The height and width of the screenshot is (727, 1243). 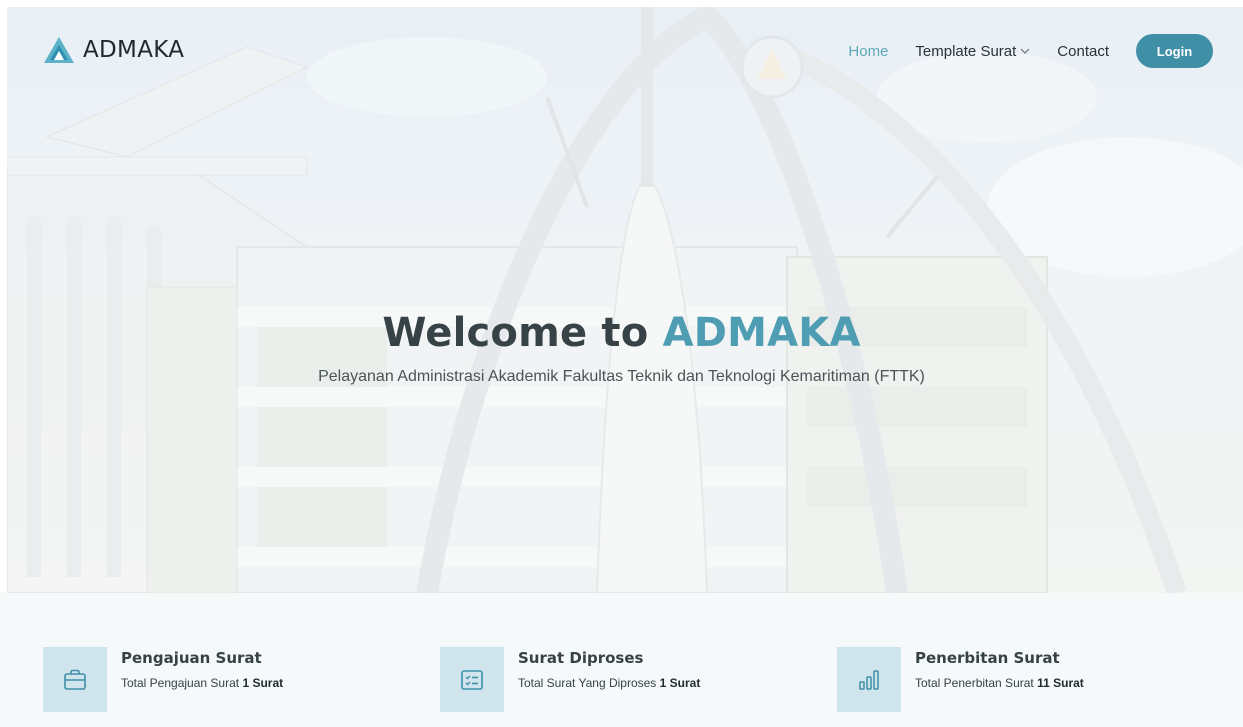 I want to click on triangle-logo-icon, so click(x=59, y=50).